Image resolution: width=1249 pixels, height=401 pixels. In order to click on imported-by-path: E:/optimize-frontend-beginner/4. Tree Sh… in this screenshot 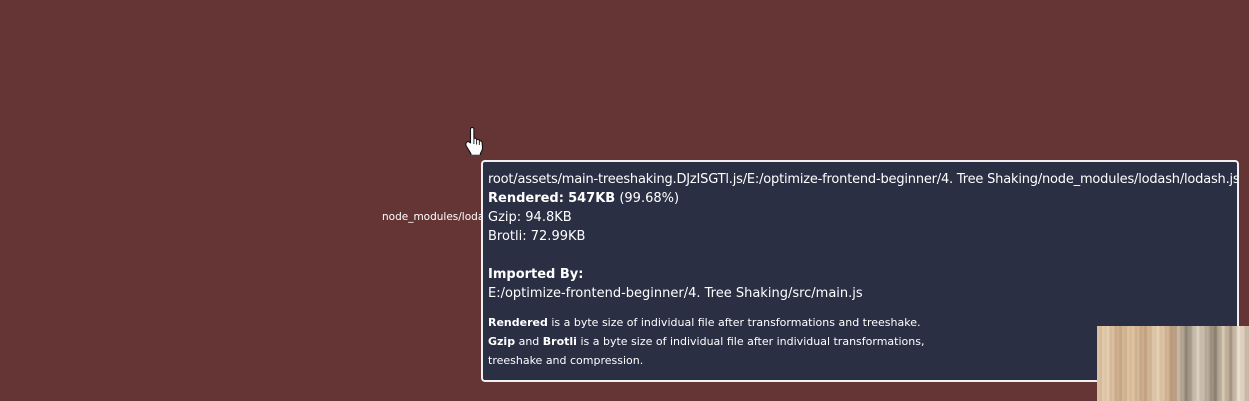, I will do `click(675, 293)`.